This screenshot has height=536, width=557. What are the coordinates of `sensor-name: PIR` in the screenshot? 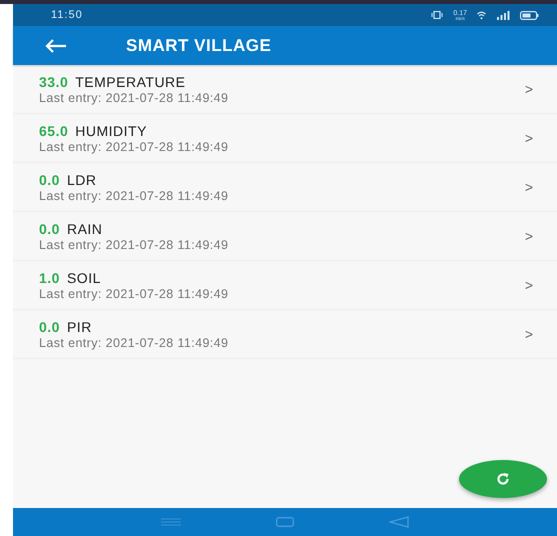 It's located at (79, 326).